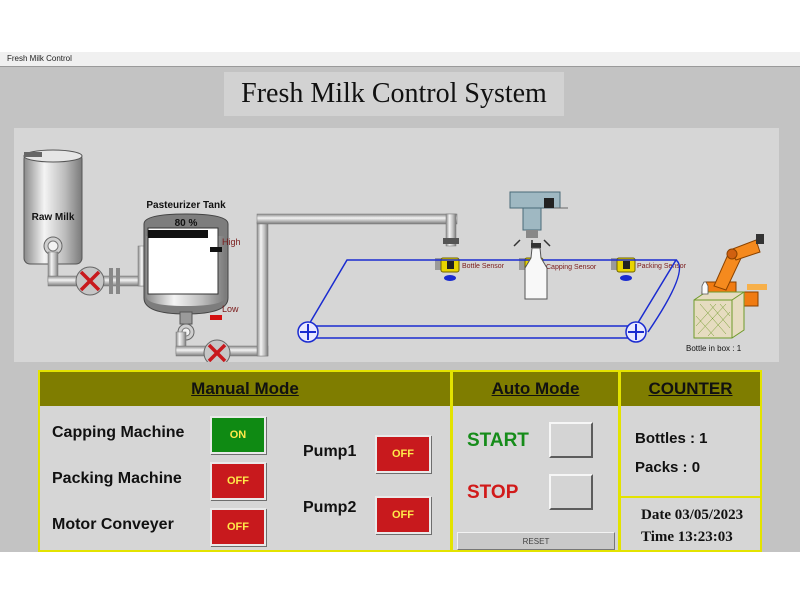 Image resolution: width=800 pixels, height=600 pixels. Describe the element at coordinates (113, 524) in the screenshot. I see `motor-conveyer-label: Motor Conveyer` at that location.